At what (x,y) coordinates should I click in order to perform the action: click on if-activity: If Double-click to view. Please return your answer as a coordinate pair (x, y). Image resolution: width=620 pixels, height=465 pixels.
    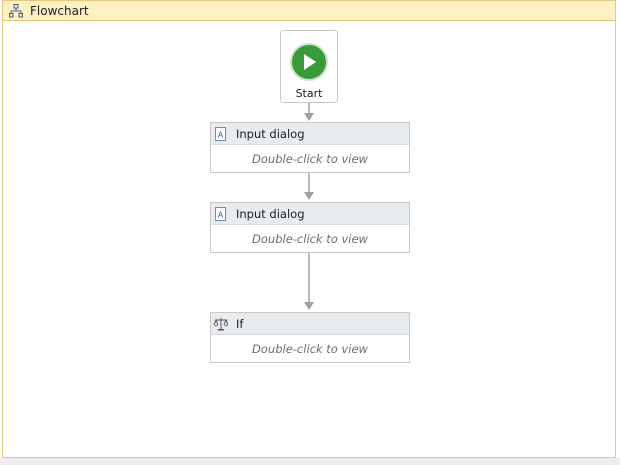
    Looking at the image, I should click on (310, 337).